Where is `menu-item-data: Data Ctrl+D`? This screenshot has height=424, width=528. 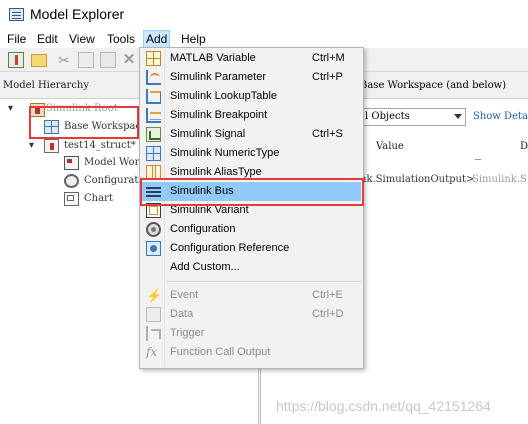
menu-item-data: Data Ctrl+D is located at coordinates (251, 314).